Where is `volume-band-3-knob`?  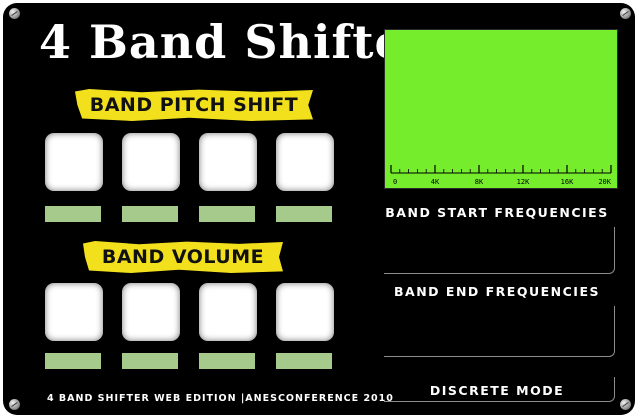
volume-band-3-knob is located at coordinates (228, 312).